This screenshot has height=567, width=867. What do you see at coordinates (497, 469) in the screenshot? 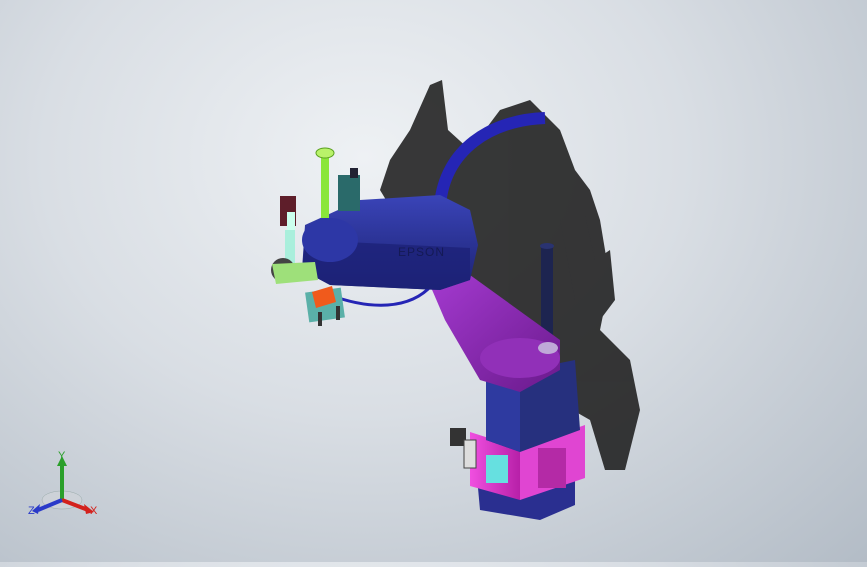
I see `base-label-plate` at bounding box center [497, 469].